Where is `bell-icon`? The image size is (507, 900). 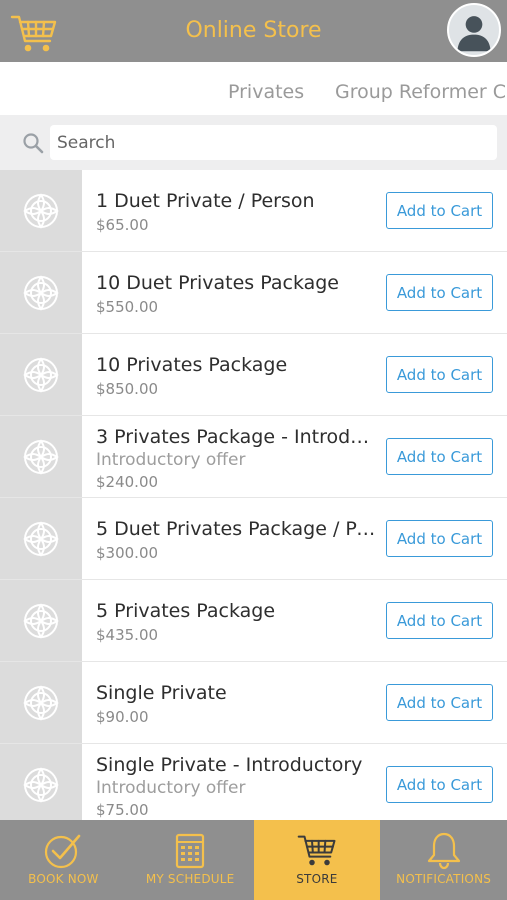 bell-icon is located at coordinates (443, 851).